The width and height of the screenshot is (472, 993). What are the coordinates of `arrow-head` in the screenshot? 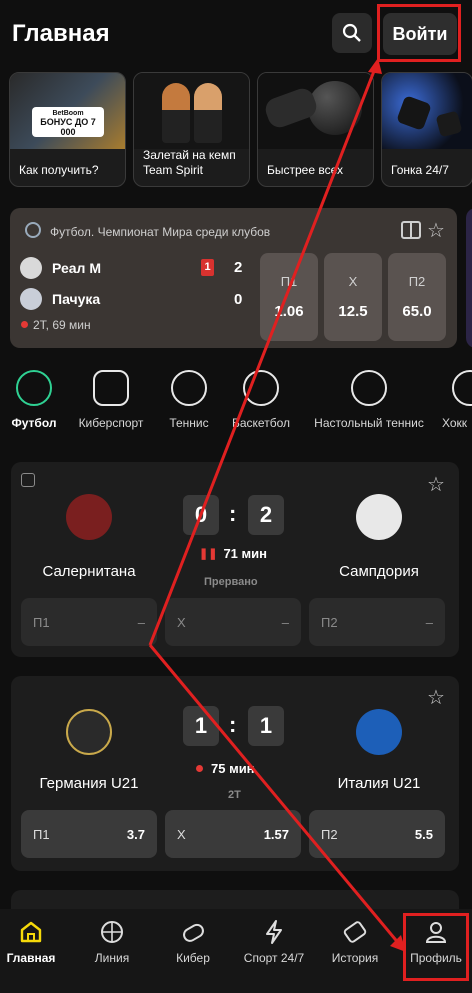 It's located at (375, 66).